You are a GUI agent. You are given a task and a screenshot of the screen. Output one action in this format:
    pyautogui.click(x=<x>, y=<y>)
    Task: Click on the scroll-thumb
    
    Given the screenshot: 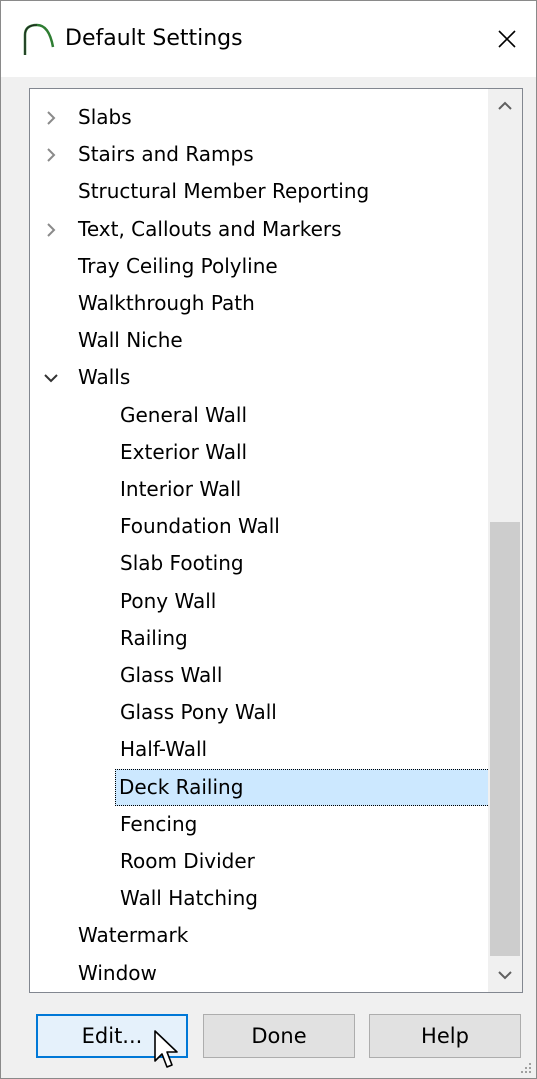 What is the action you would take?
    pyautogui.click(x=505, y=739)
    